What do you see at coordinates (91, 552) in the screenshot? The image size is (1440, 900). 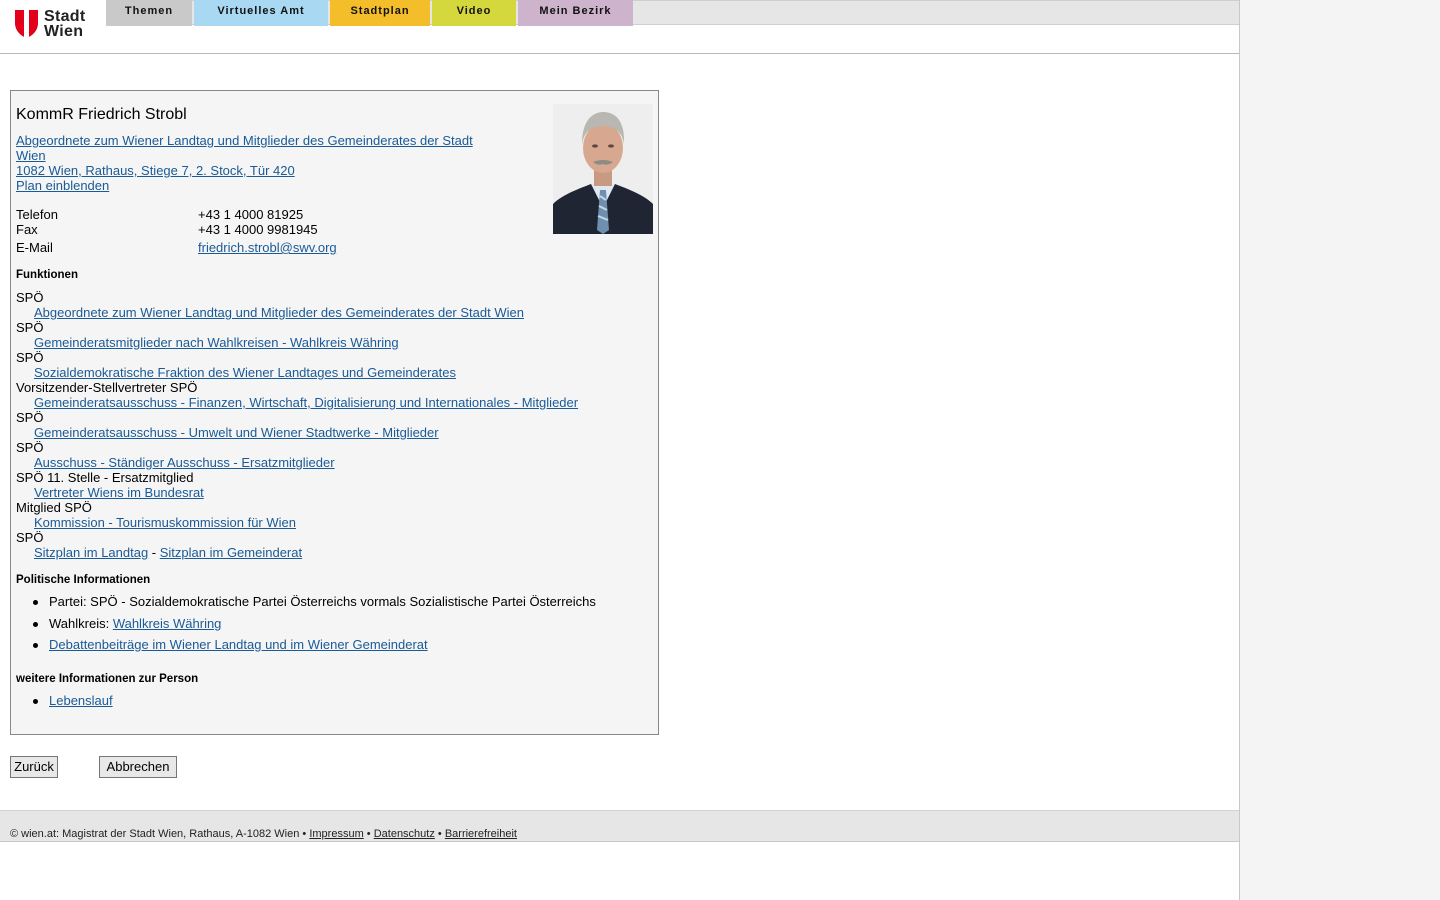 I see `seating-plan-landtag-link: Sitzplan im Landtag` at bounding box center [91, 552].